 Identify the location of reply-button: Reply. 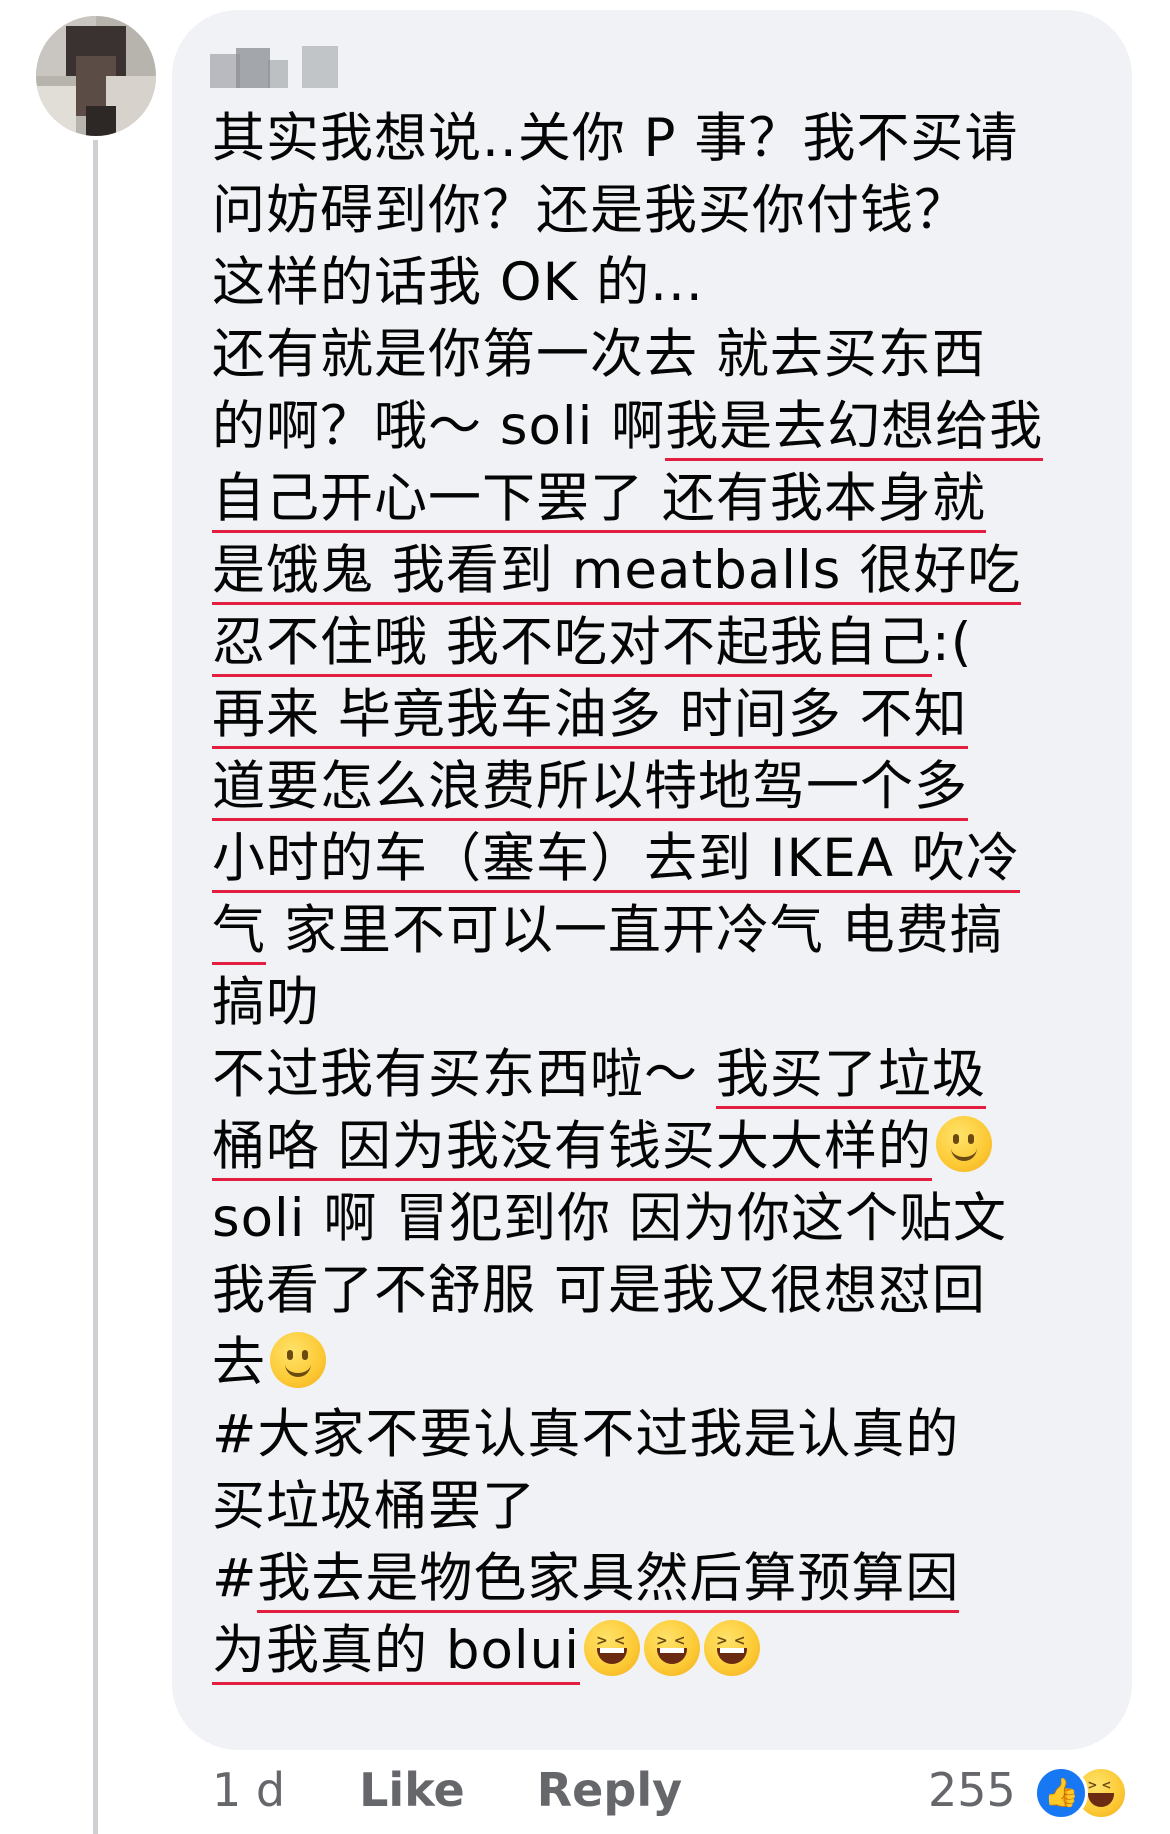
(609, 1790).